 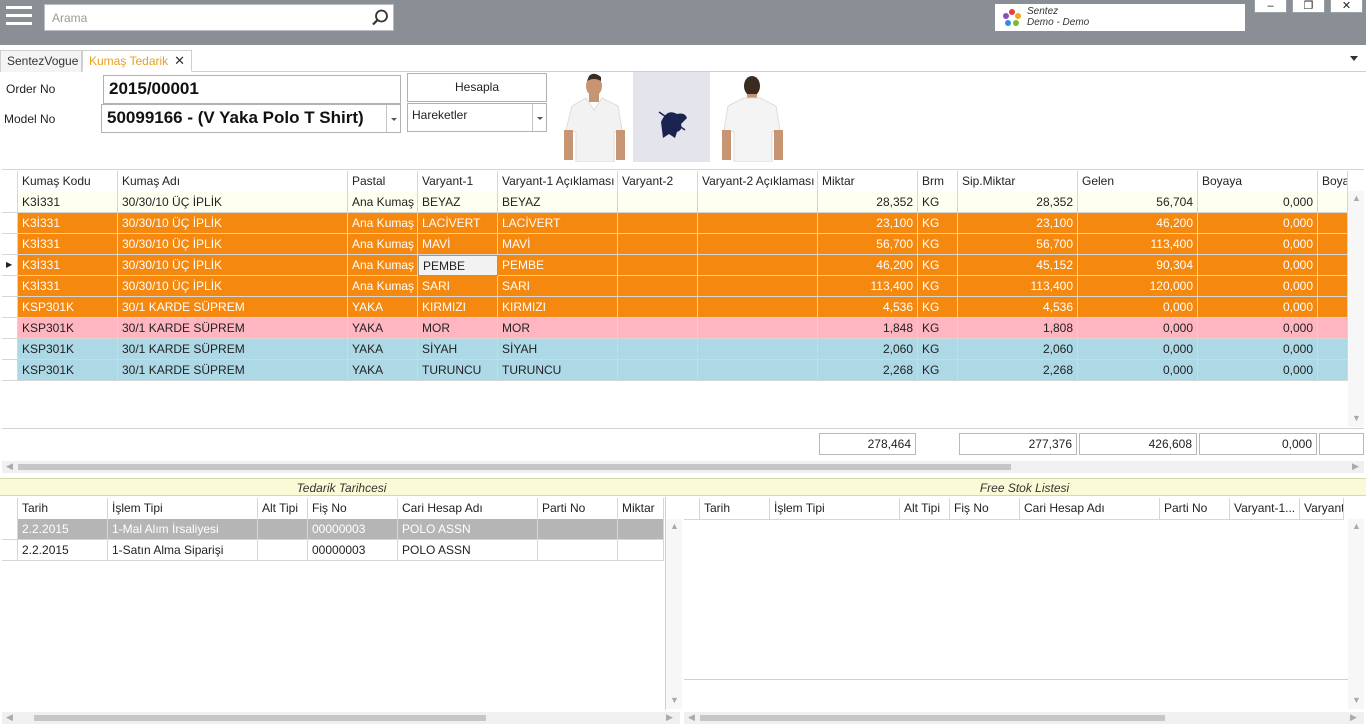 What do you see at coordinates (41, 61) in the screenshot?
I see `tab-sentezvogue: SentezVogue` at bounding box center [41, 61].